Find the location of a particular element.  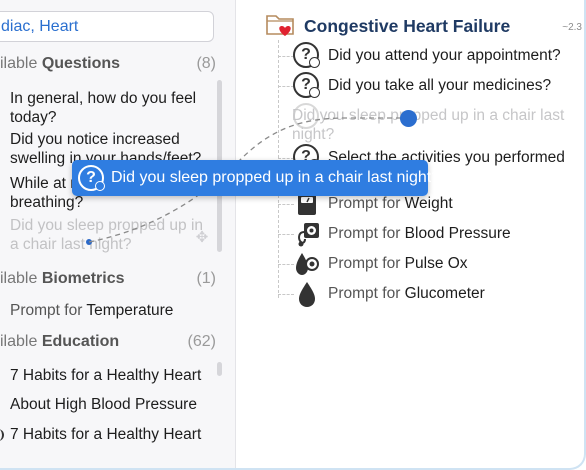

folder-heart-icon is located at coordinates (281, 25).